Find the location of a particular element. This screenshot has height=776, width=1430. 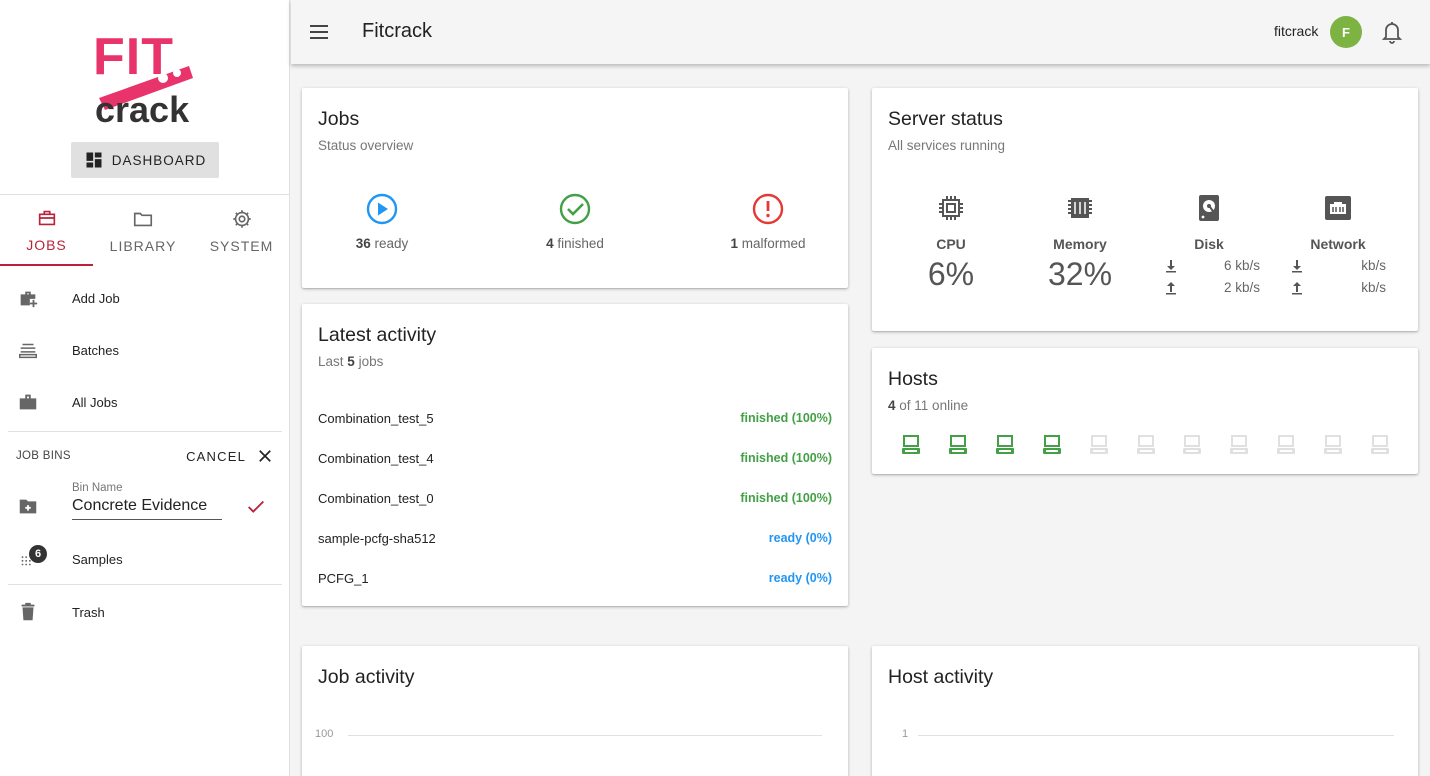

bin-name-field: Bin Name is located at coordinates (147, 501).